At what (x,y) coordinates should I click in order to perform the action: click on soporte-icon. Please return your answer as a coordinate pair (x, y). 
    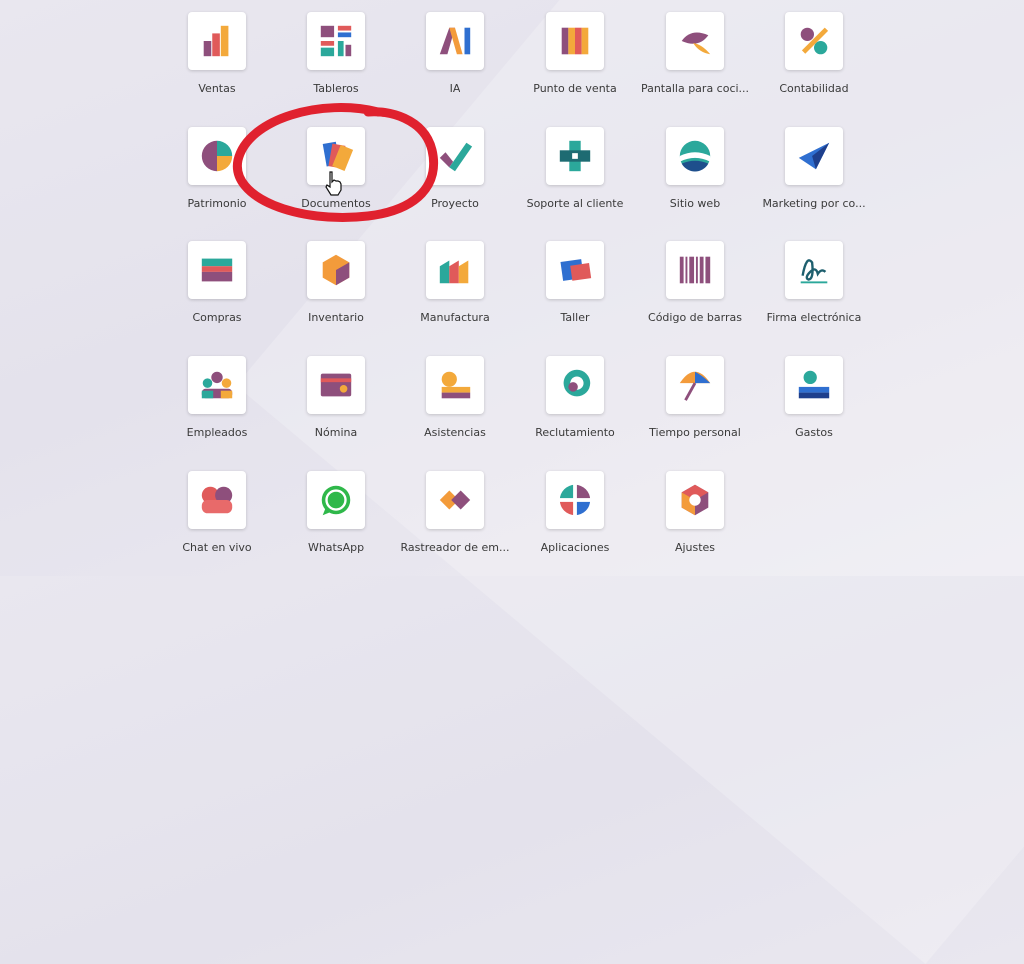
    Looking at the image, I should click on (575, 156).